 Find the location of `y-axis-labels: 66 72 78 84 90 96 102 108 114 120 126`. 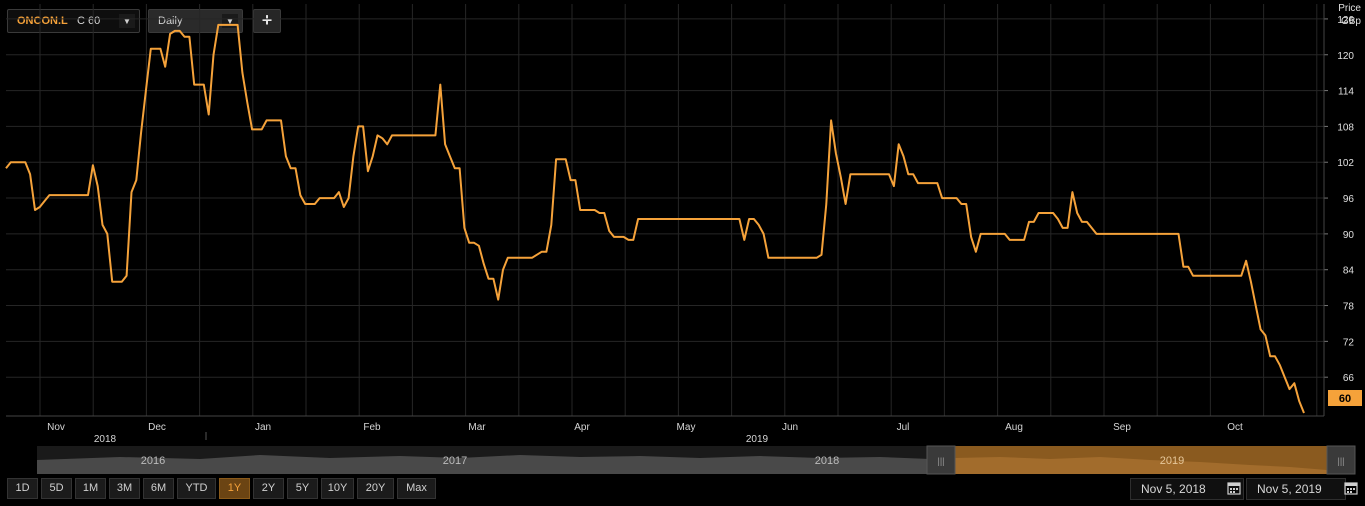

y-axis-labels: 66 72 78 84 90 96 102 108 114 120 126 is located at coordinates (1345, 199).